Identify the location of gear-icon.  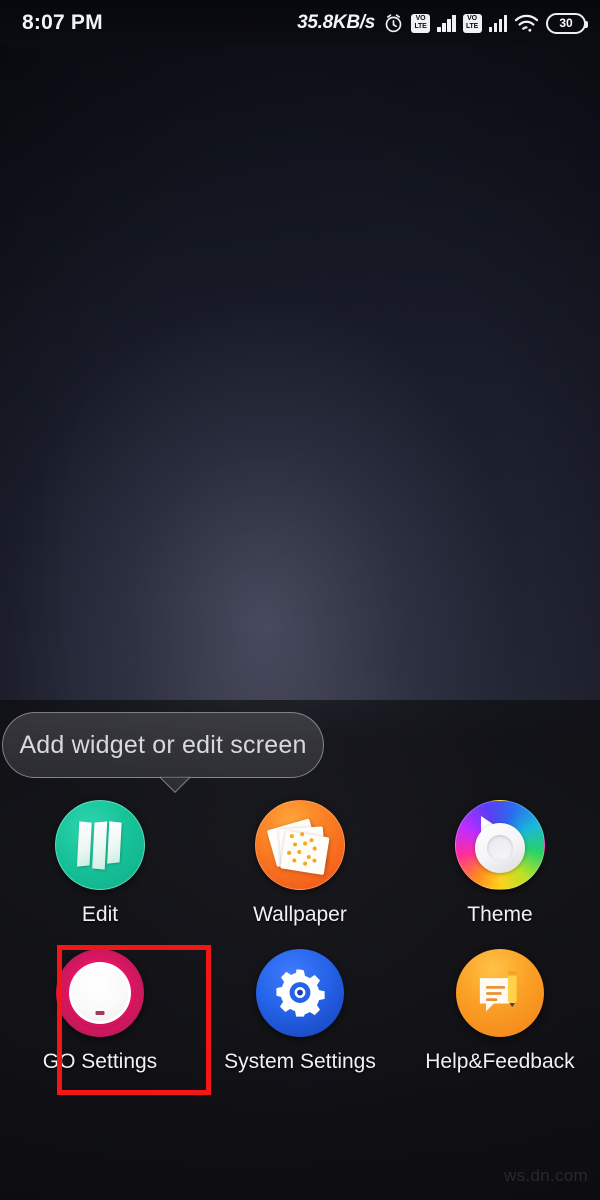
(299, 993).